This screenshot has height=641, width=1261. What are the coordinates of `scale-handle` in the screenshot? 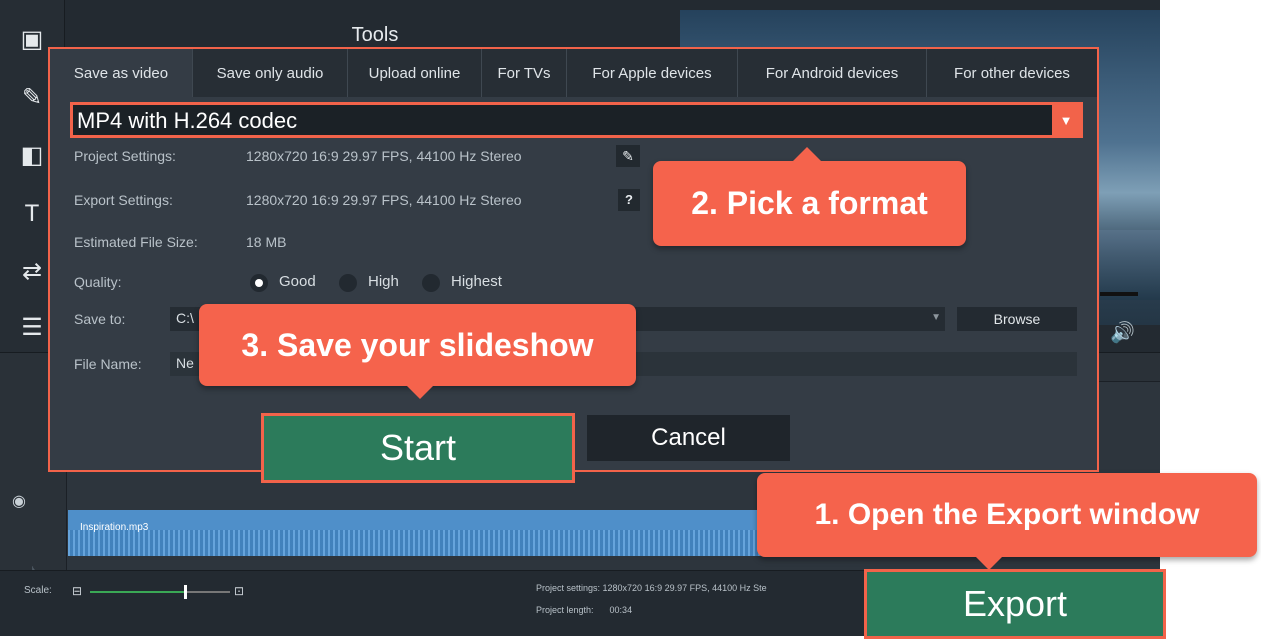 It's located at (185, 592).